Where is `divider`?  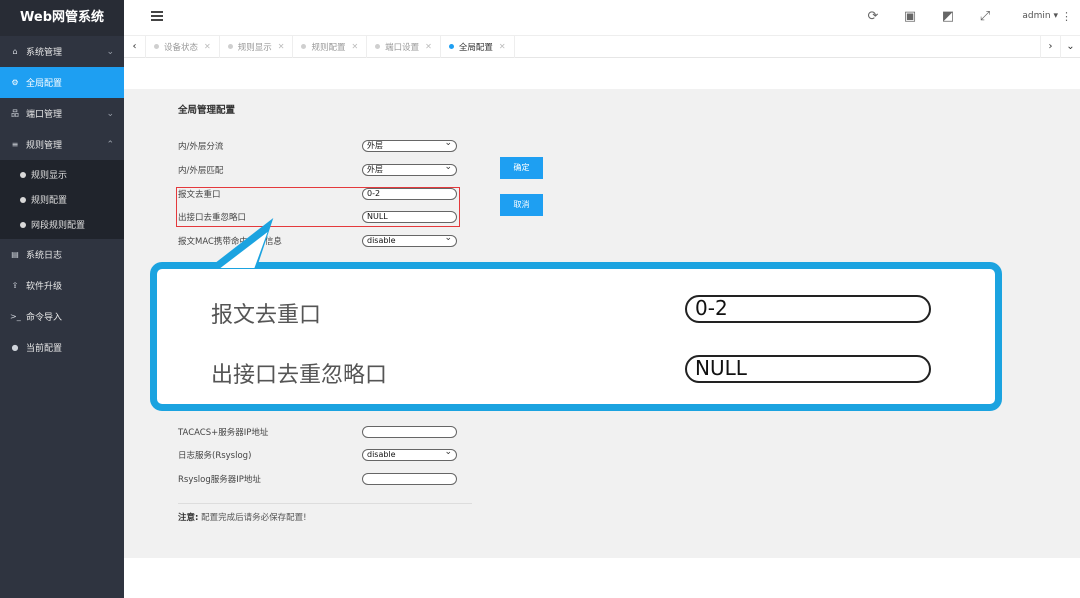
divider is located at coordinates (325, 503).